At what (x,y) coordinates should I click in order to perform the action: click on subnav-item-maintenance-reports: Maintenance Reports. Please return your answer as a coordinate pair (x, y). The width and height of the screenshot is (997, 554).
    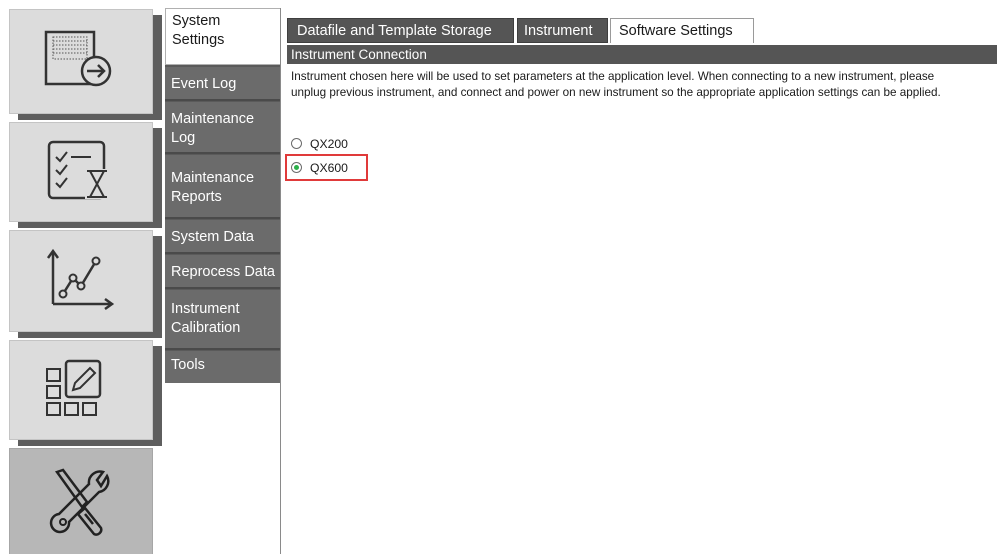
    Looking at the image, I should click on (222, 187).